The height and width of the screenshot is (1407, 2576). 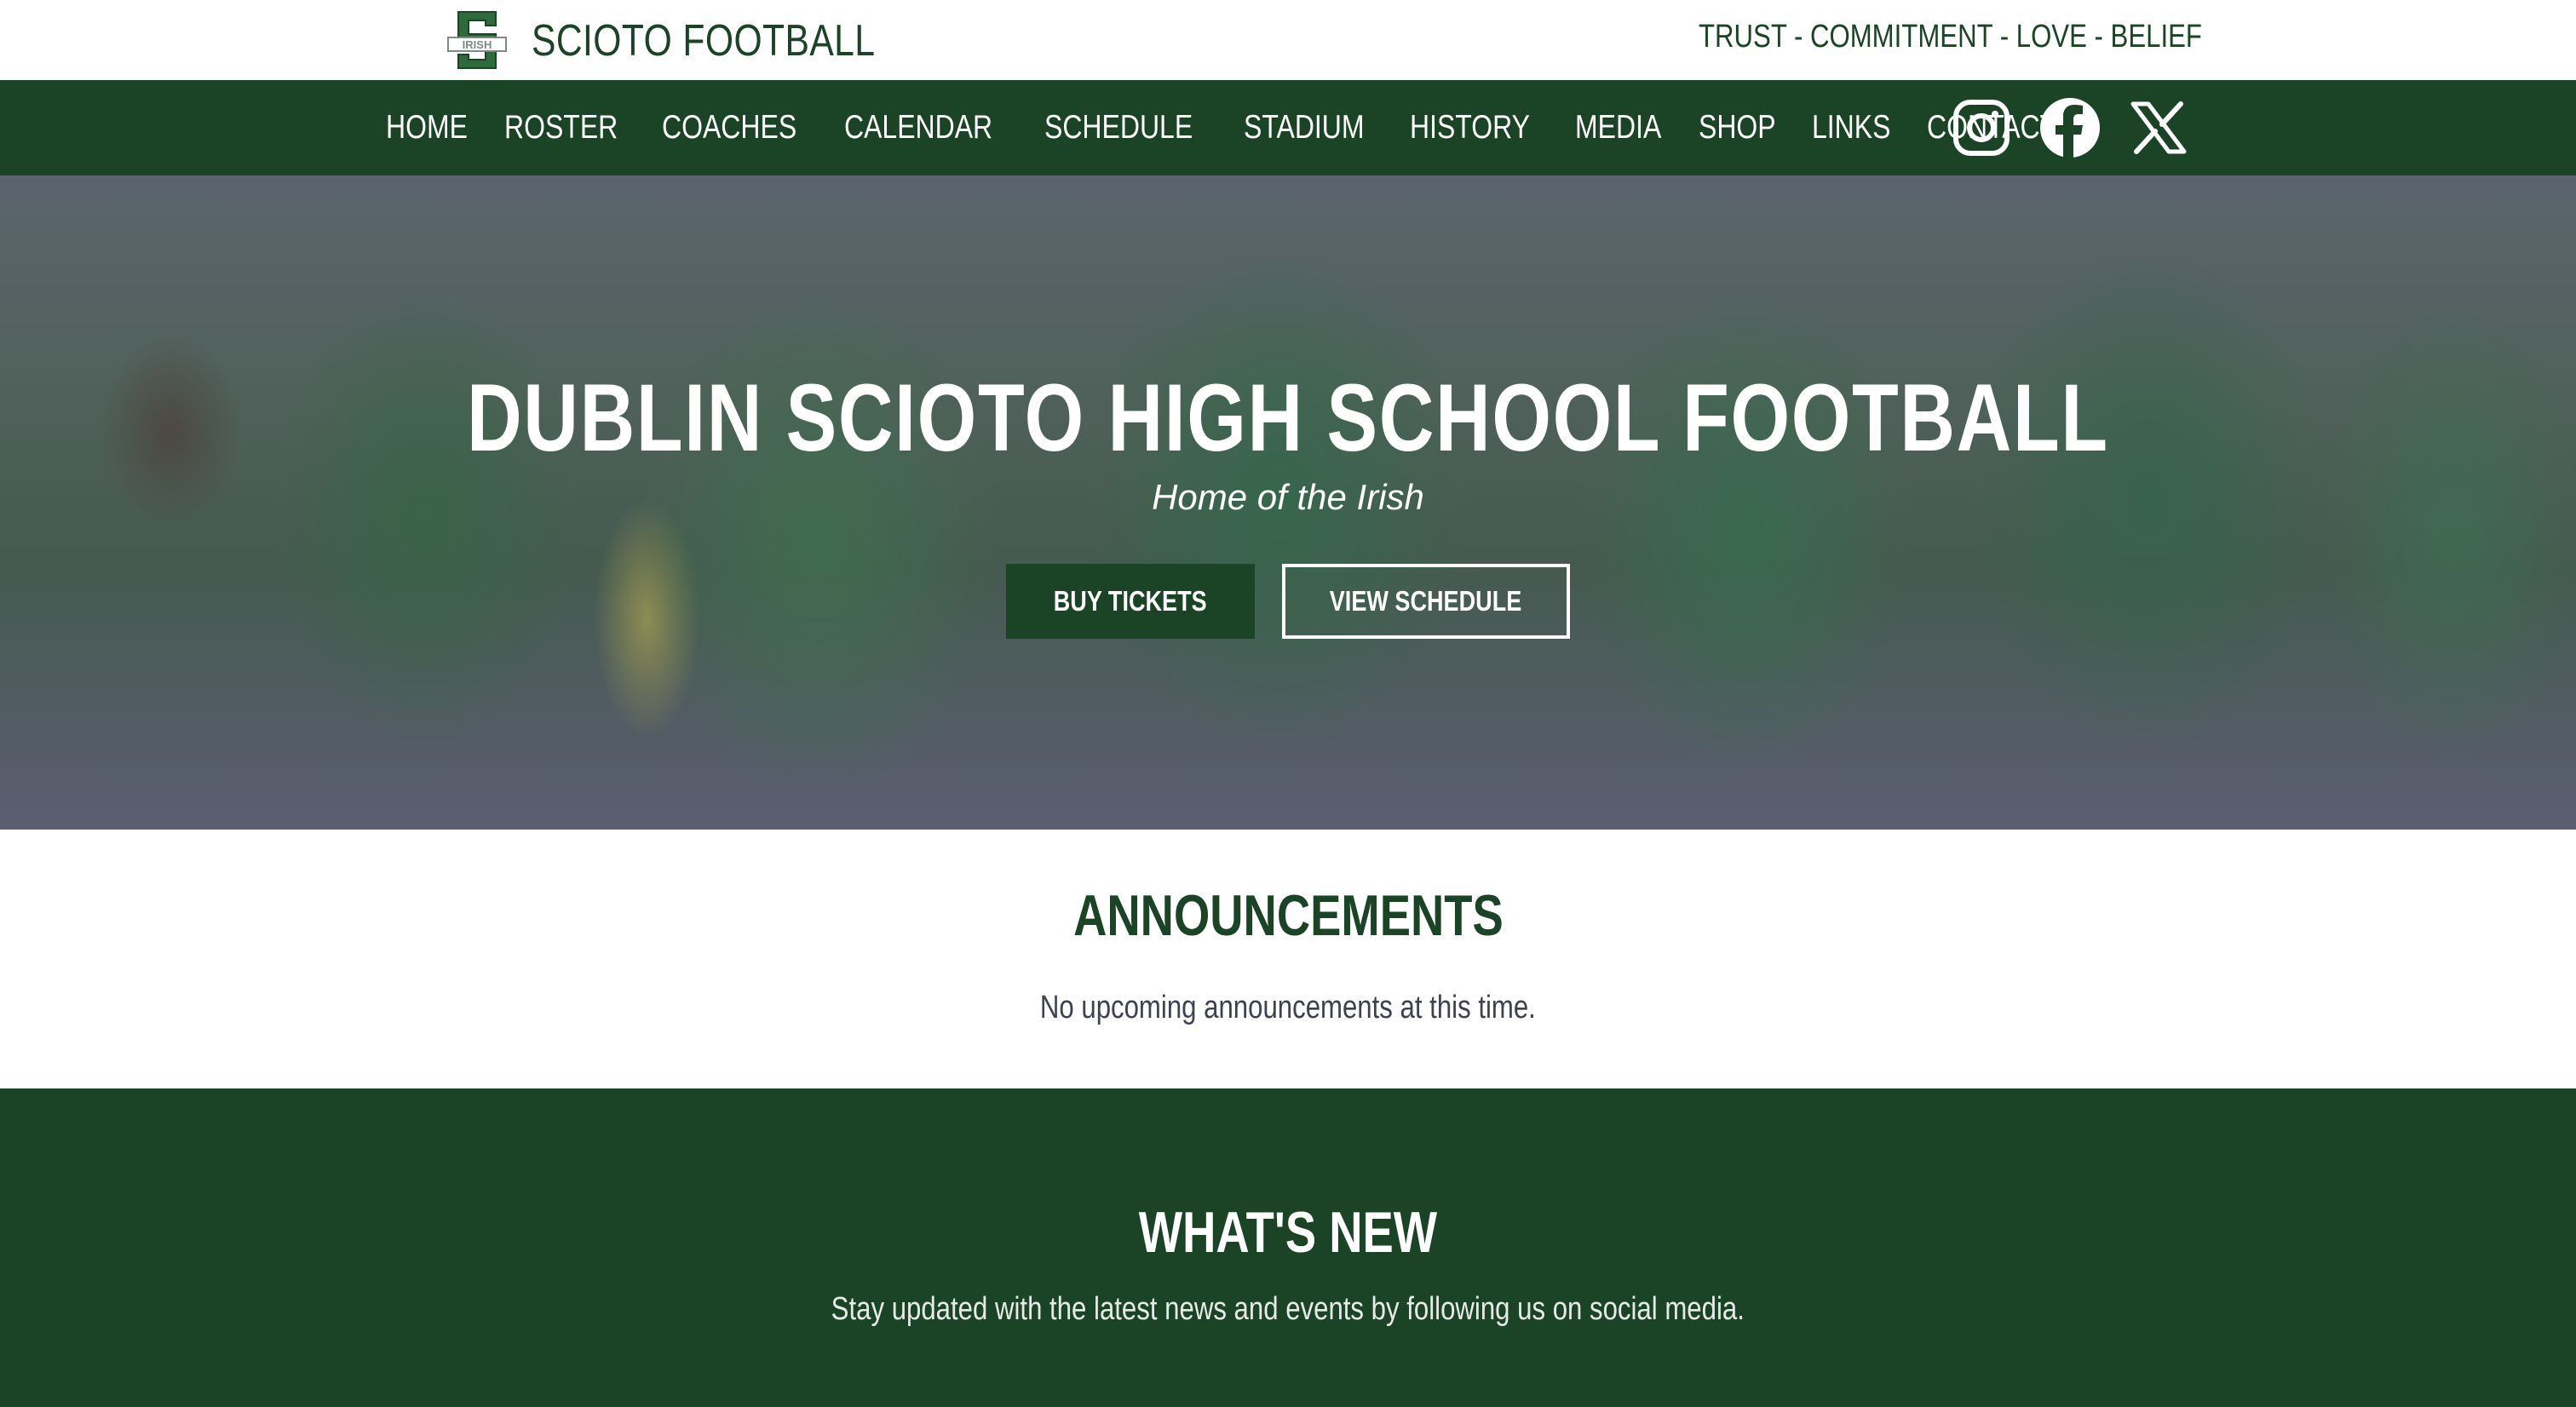 What do you see at coordinates (1288, 1007) in the screenshot?
I see `announcements-message: No upcoming announcements at this time.` at bounding box center [1288, 1007].